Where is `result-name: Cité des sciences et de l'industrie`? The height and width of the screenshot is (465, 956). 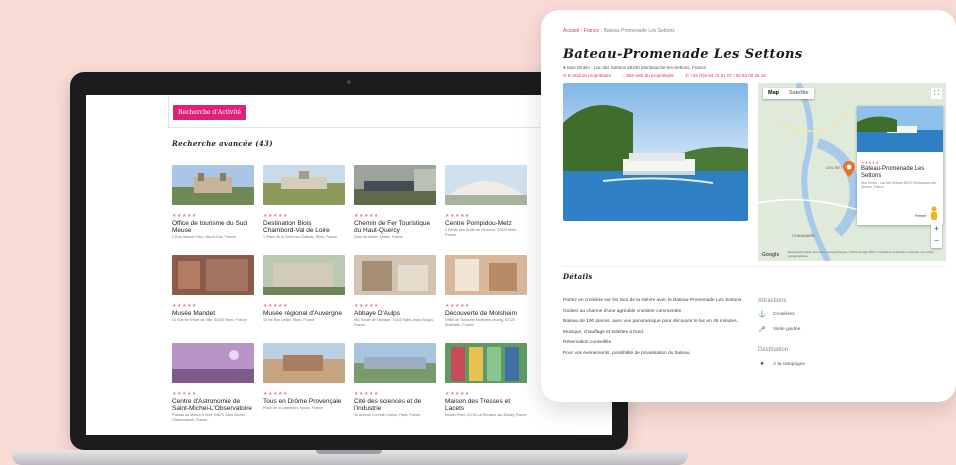 result-name: Cité des sciences et de l'industrie is located at coordinates (395, 405).